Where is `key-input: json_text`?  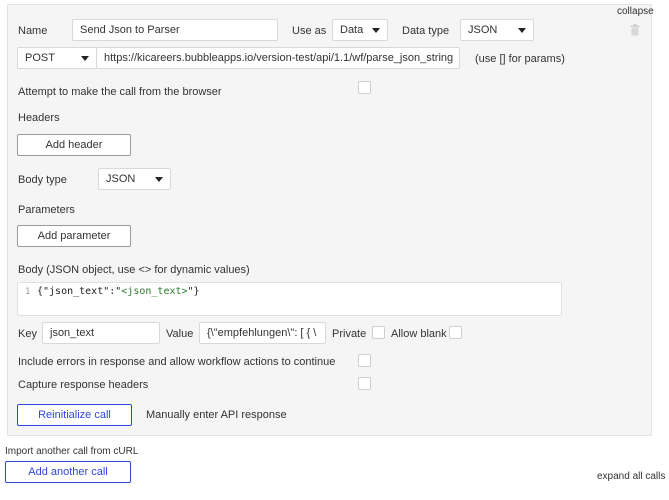
key-input: json_text is located at coordinates (101, 333).